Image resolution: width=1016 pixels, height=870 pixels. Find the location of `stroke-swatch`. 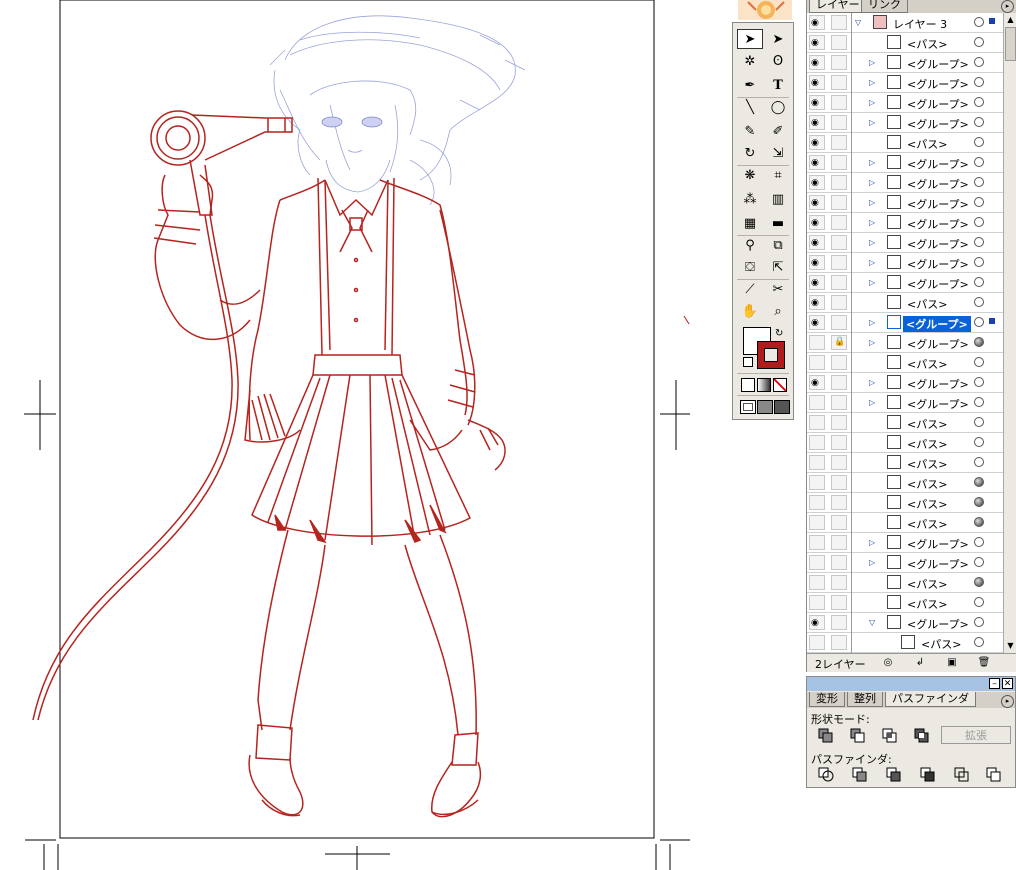

stroke-swatch is located at coordinates (771, 355).